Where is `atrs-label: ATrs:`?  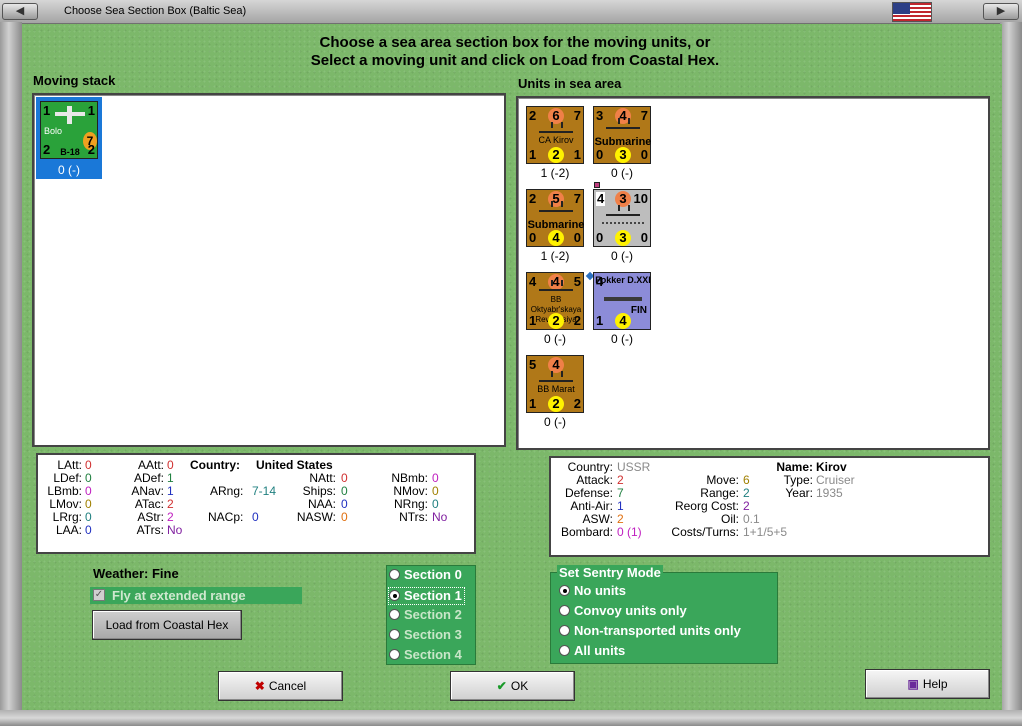
atrs-label: ATrs: is located at coordinates (150, 530).